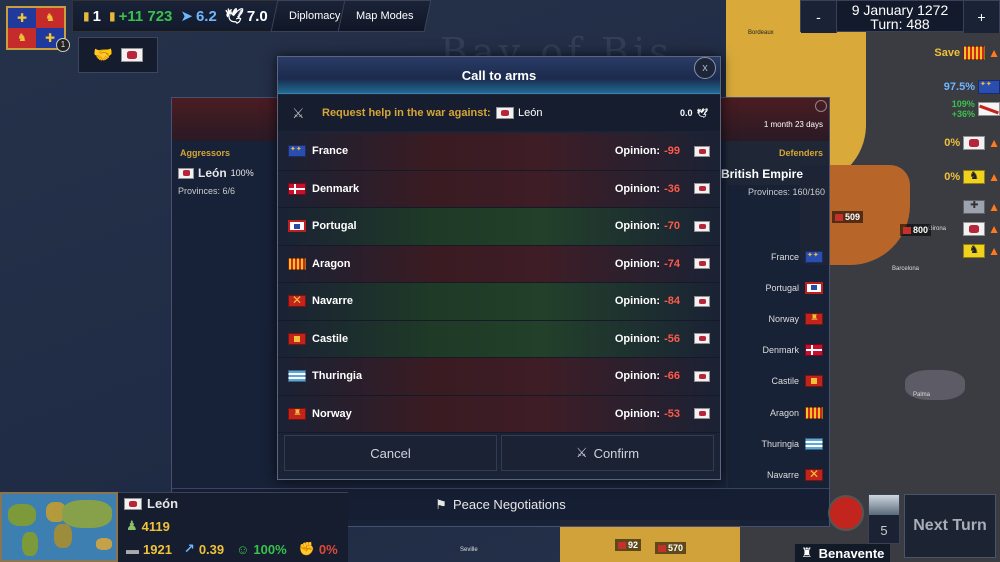 This screenshot has height=562, width=1000. I want to click on country-row: Denmark Opinion: -36, so click(499, 189).